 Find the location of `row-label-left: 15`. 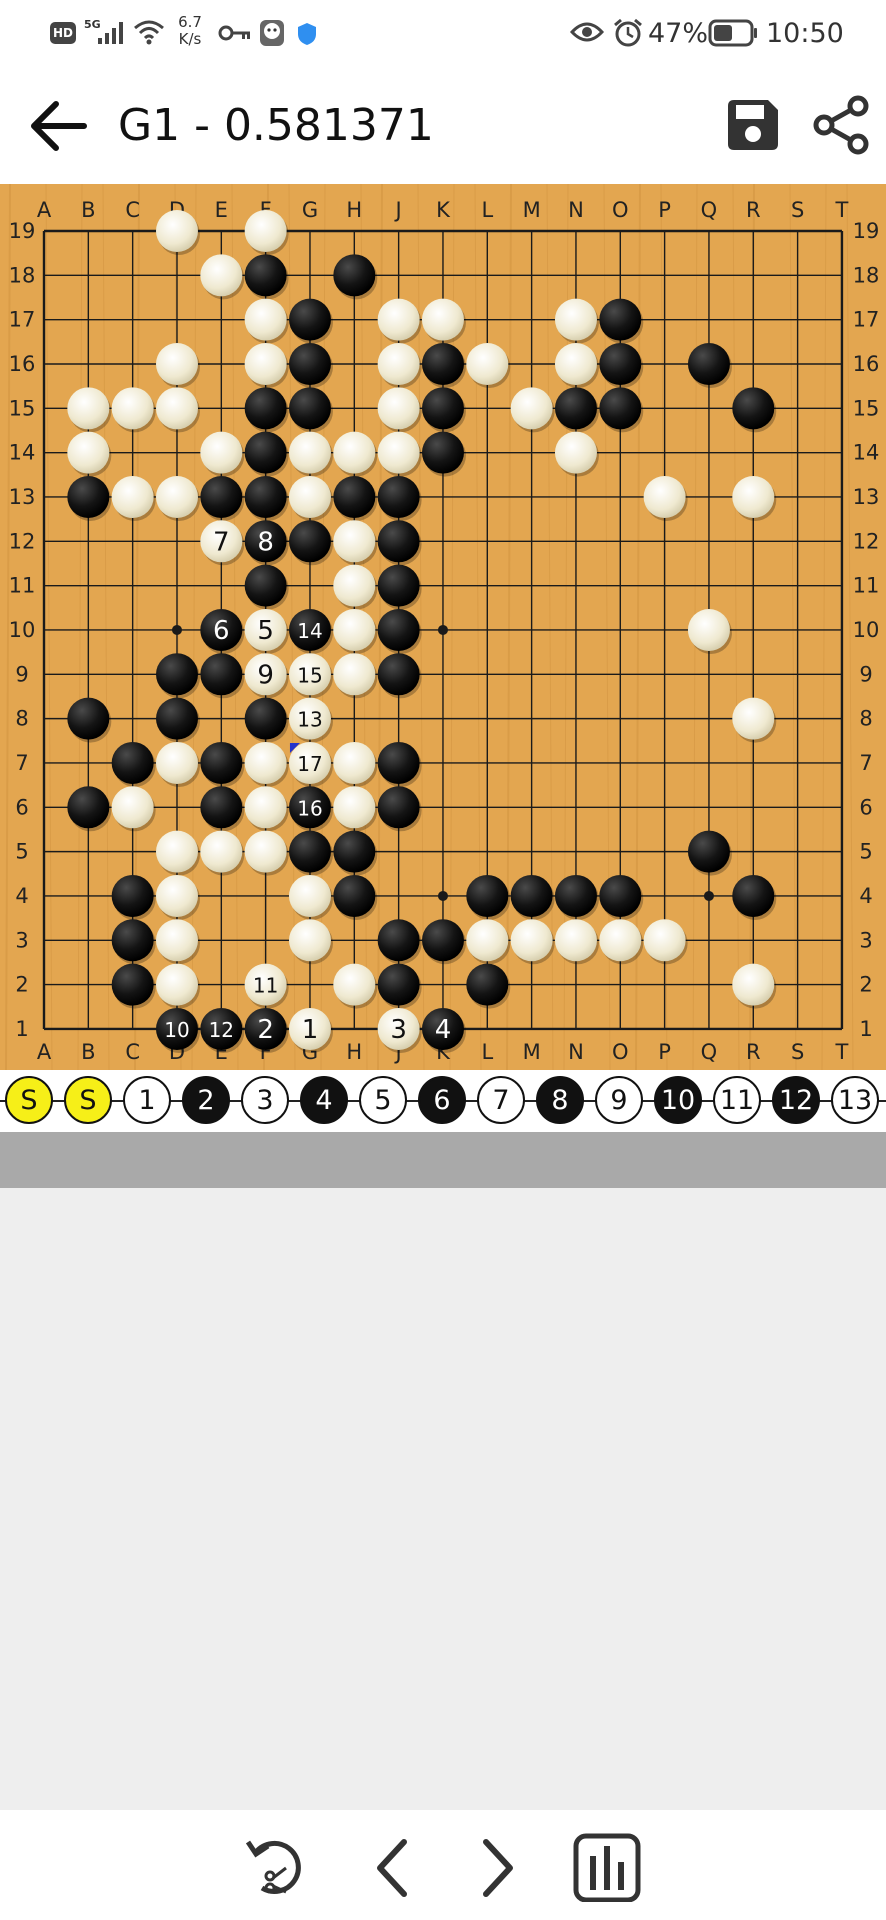

row-label-left: 15 is located at coordinates (22, 408).